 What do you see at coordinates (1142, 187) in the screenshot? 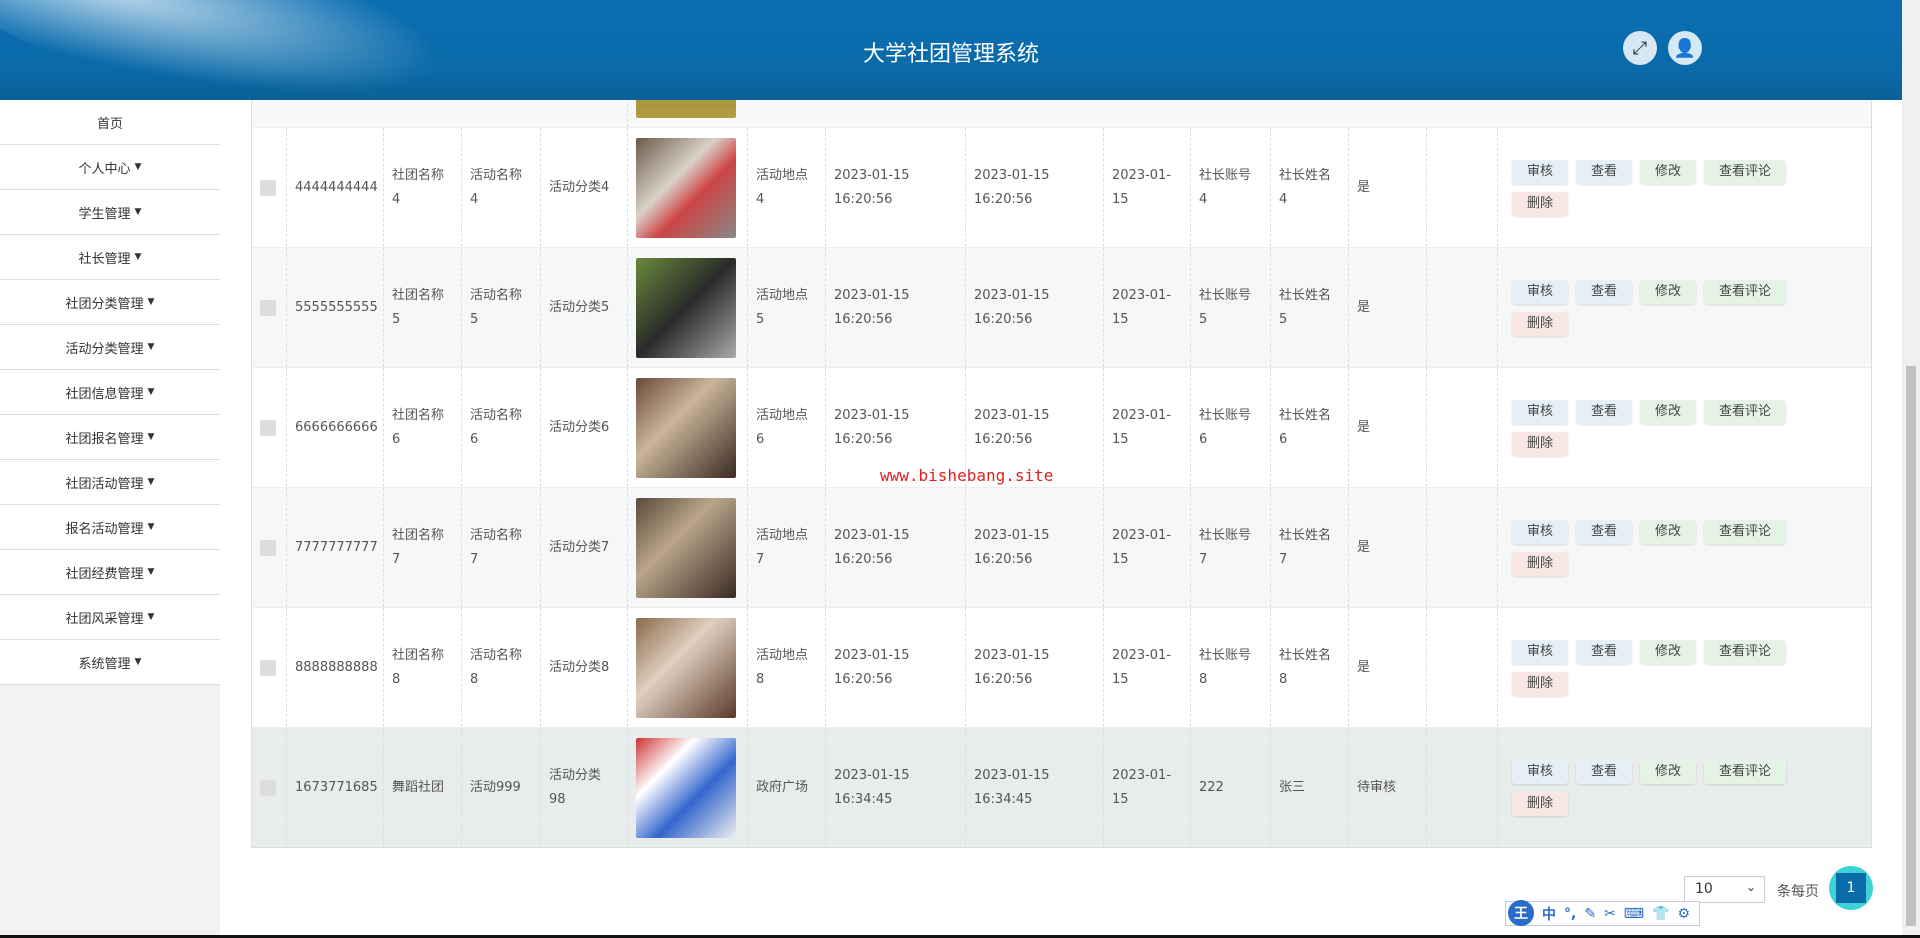
I see `cell-text: 2023-01- 15` at bounding box center [1142, 187].